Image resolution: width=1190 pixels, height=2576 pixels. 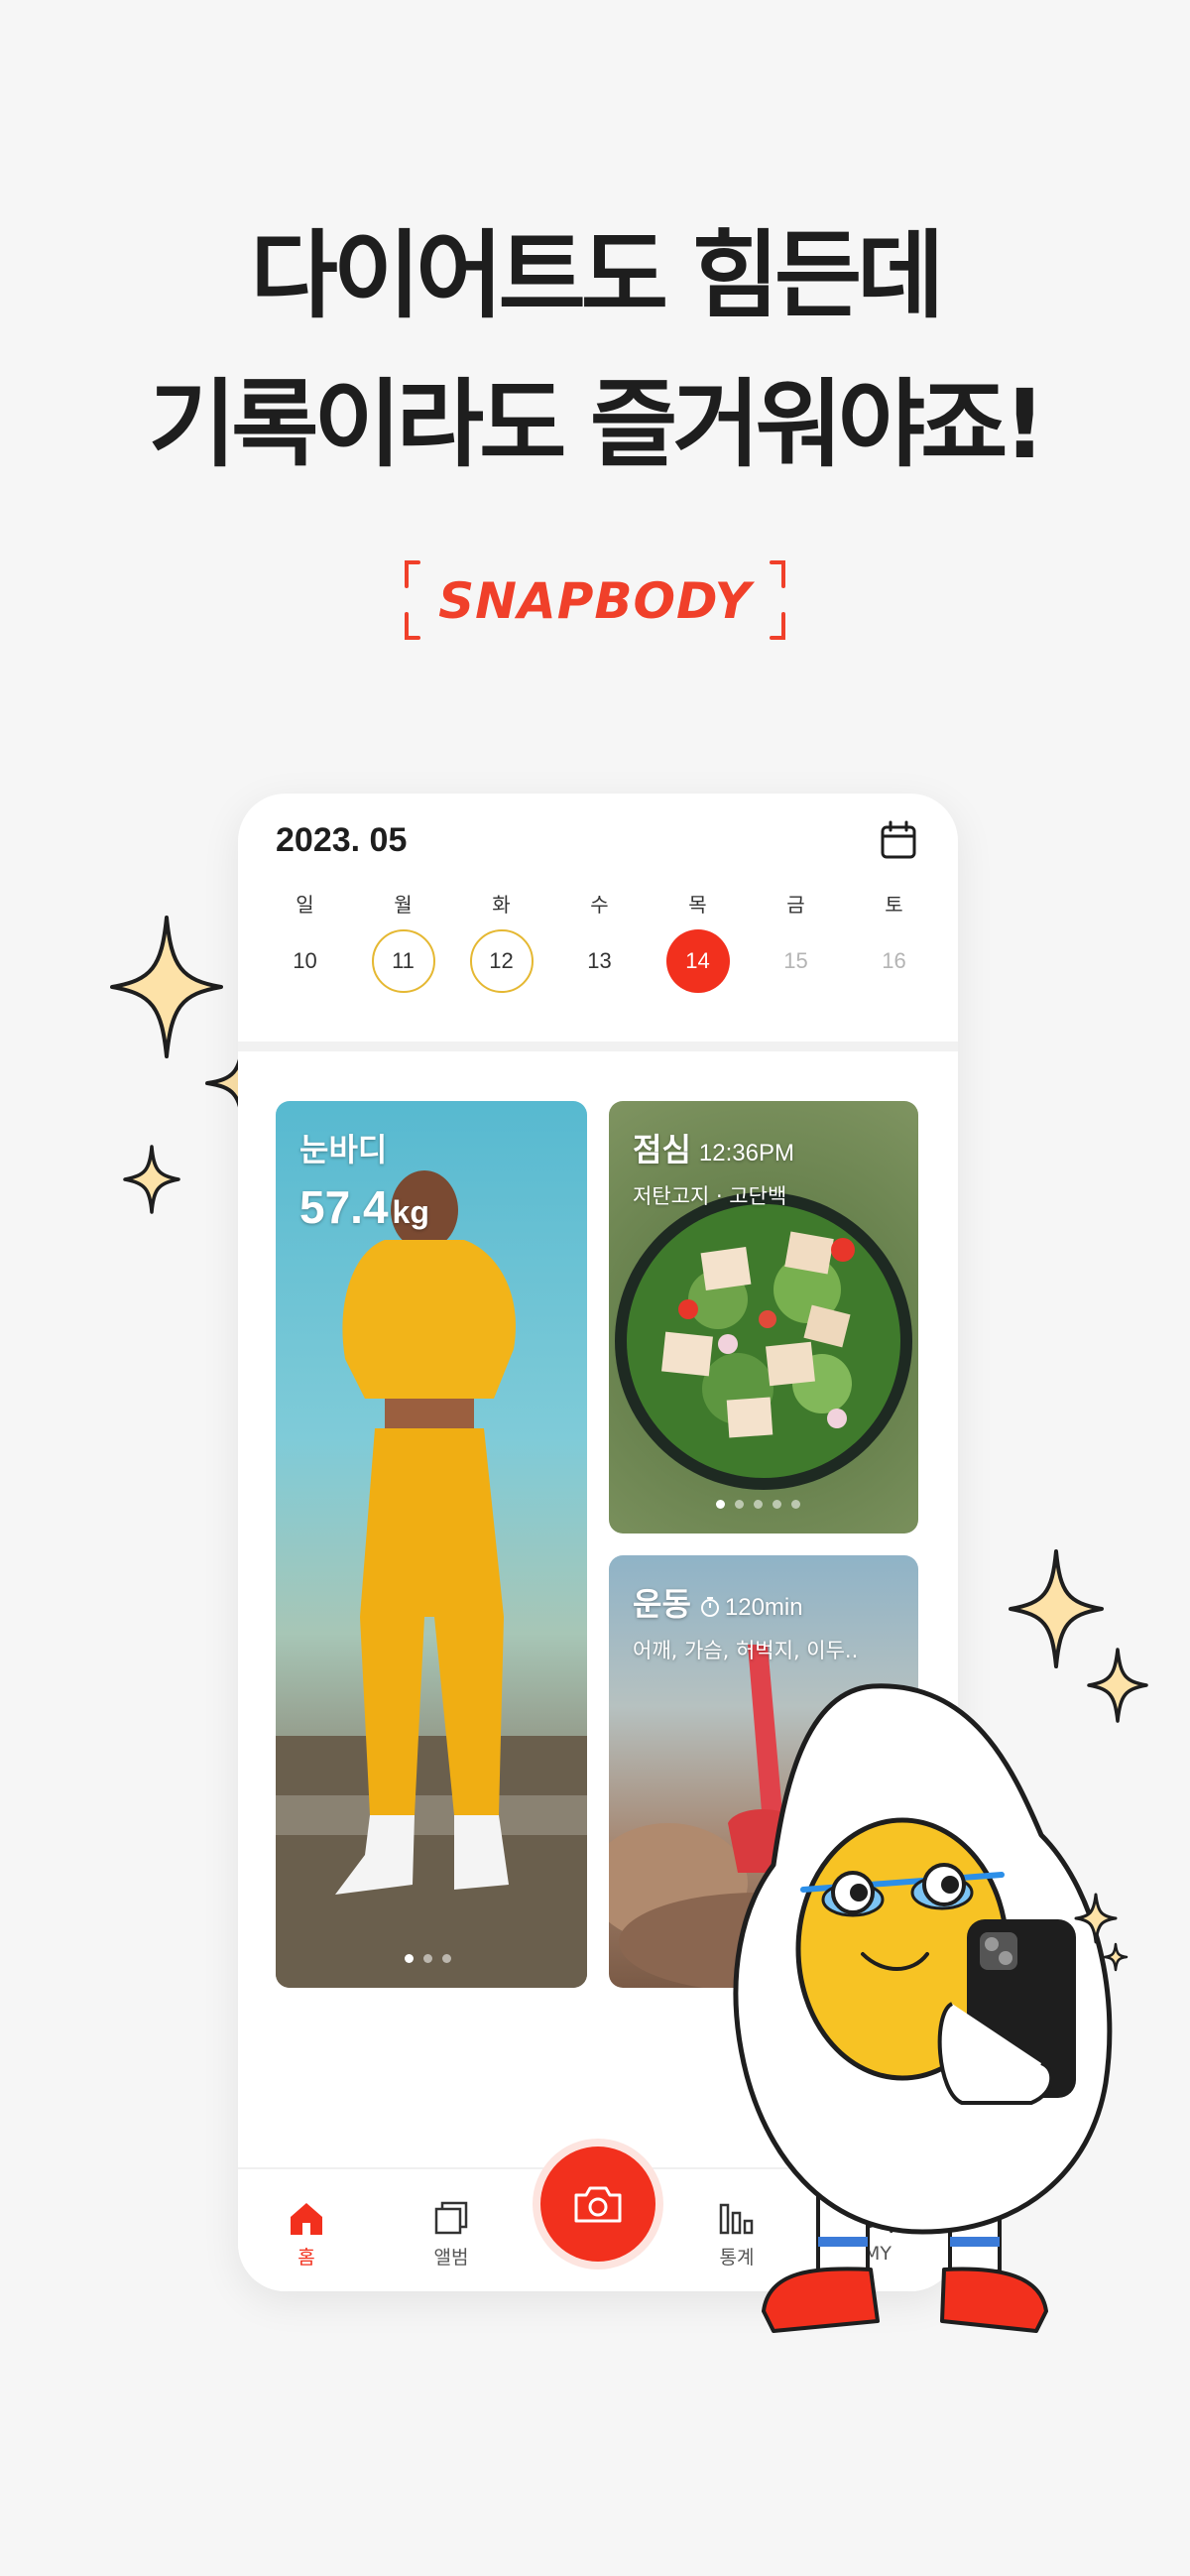 I want to click on weekday-row: 일 월 화 수 목 금 토, so click(x=600, y=903).